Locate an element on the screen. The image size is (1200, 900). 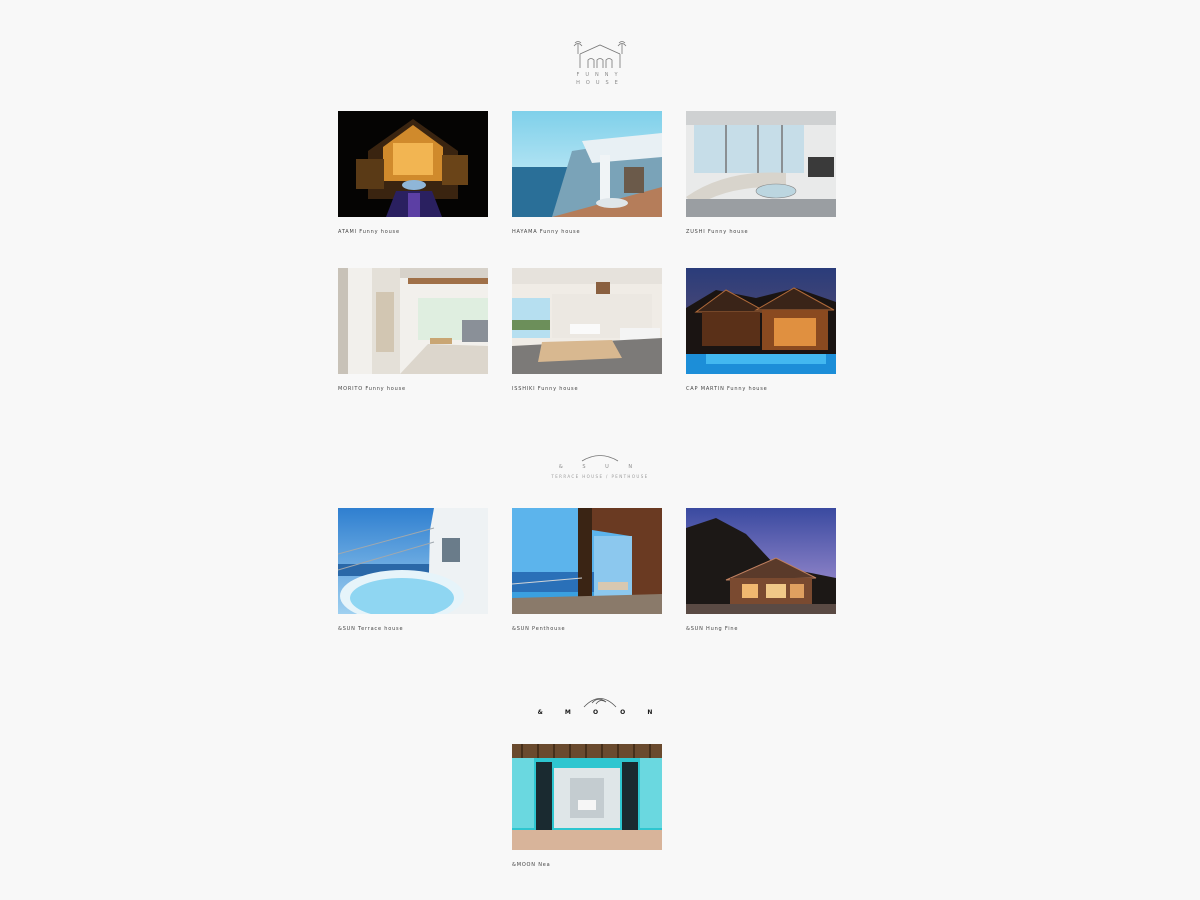
project-card-and-sun-hung-fine: &SUN Hung Fine is located at coordinates (761, 570).